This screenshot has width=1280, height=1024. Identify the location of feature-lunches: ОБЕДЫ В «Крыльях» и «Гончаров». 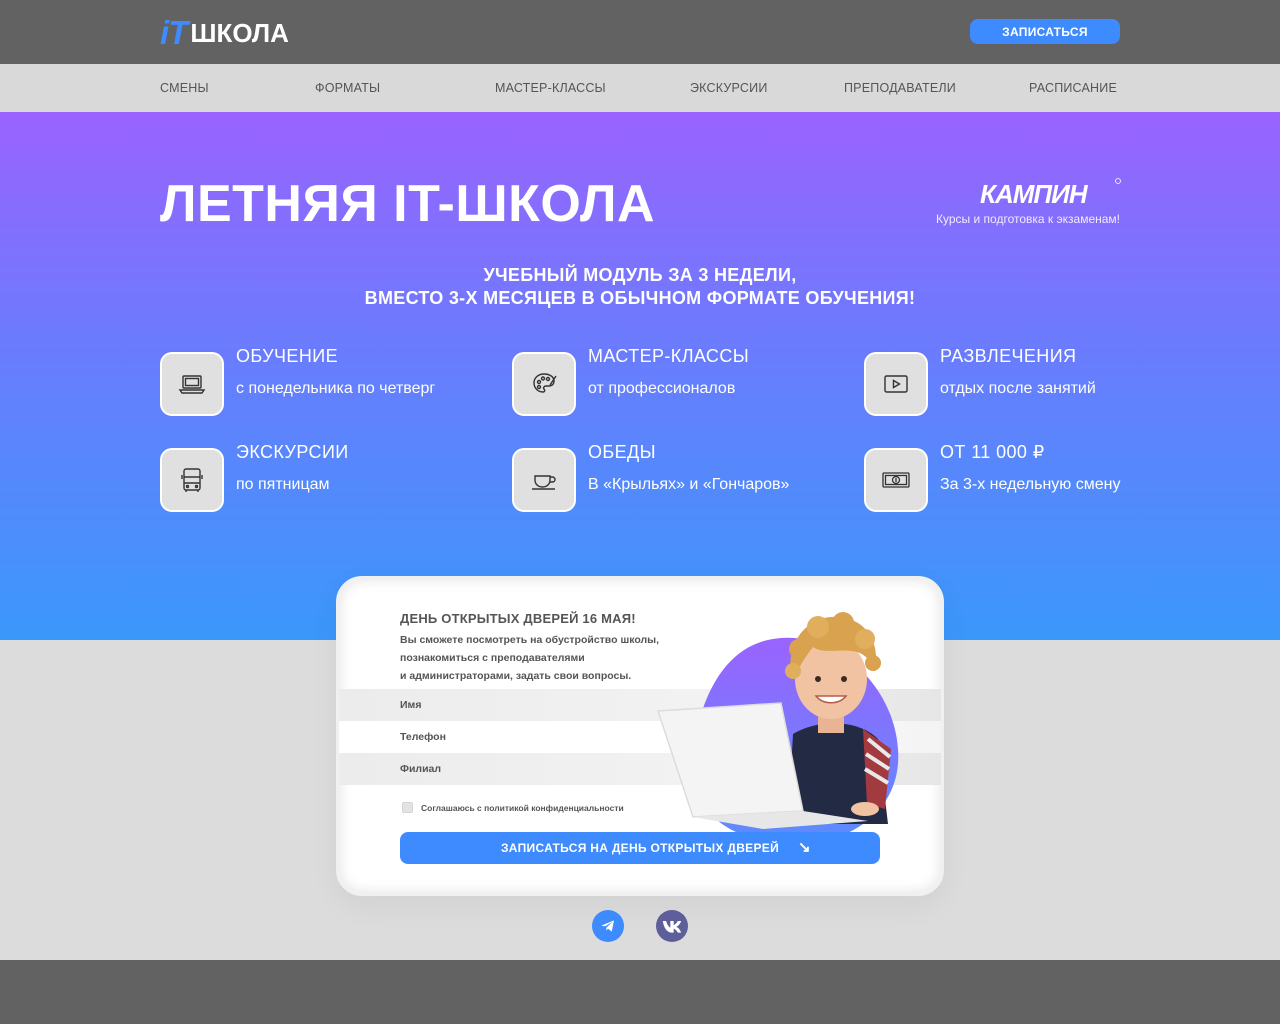
(657, 480).